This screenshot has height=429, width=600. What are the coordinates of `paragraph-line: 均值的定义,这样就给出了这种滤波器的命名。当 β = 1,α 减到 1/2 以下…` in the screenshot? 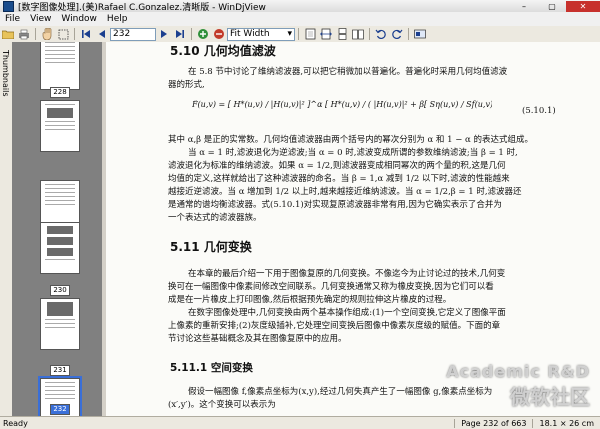 It's located at (339, 179).